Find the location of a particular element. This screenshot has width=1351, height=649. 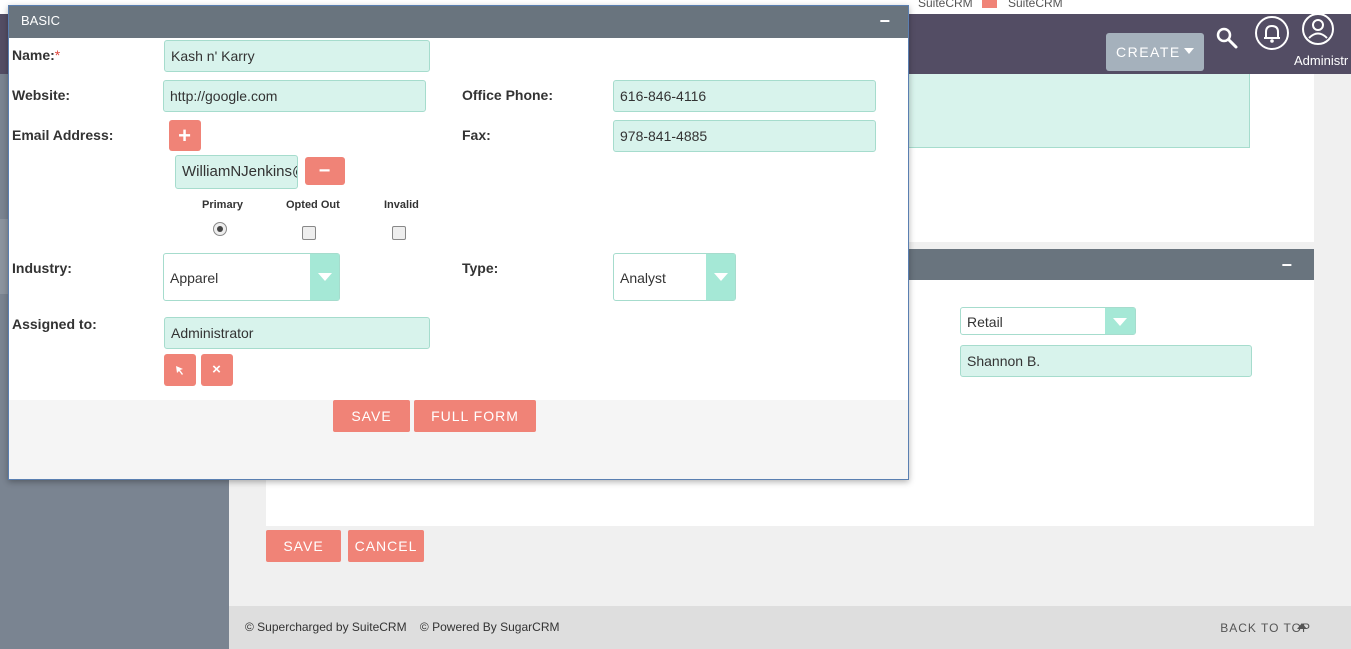

user-avatar-icon is located at coordinates (1318, 29).